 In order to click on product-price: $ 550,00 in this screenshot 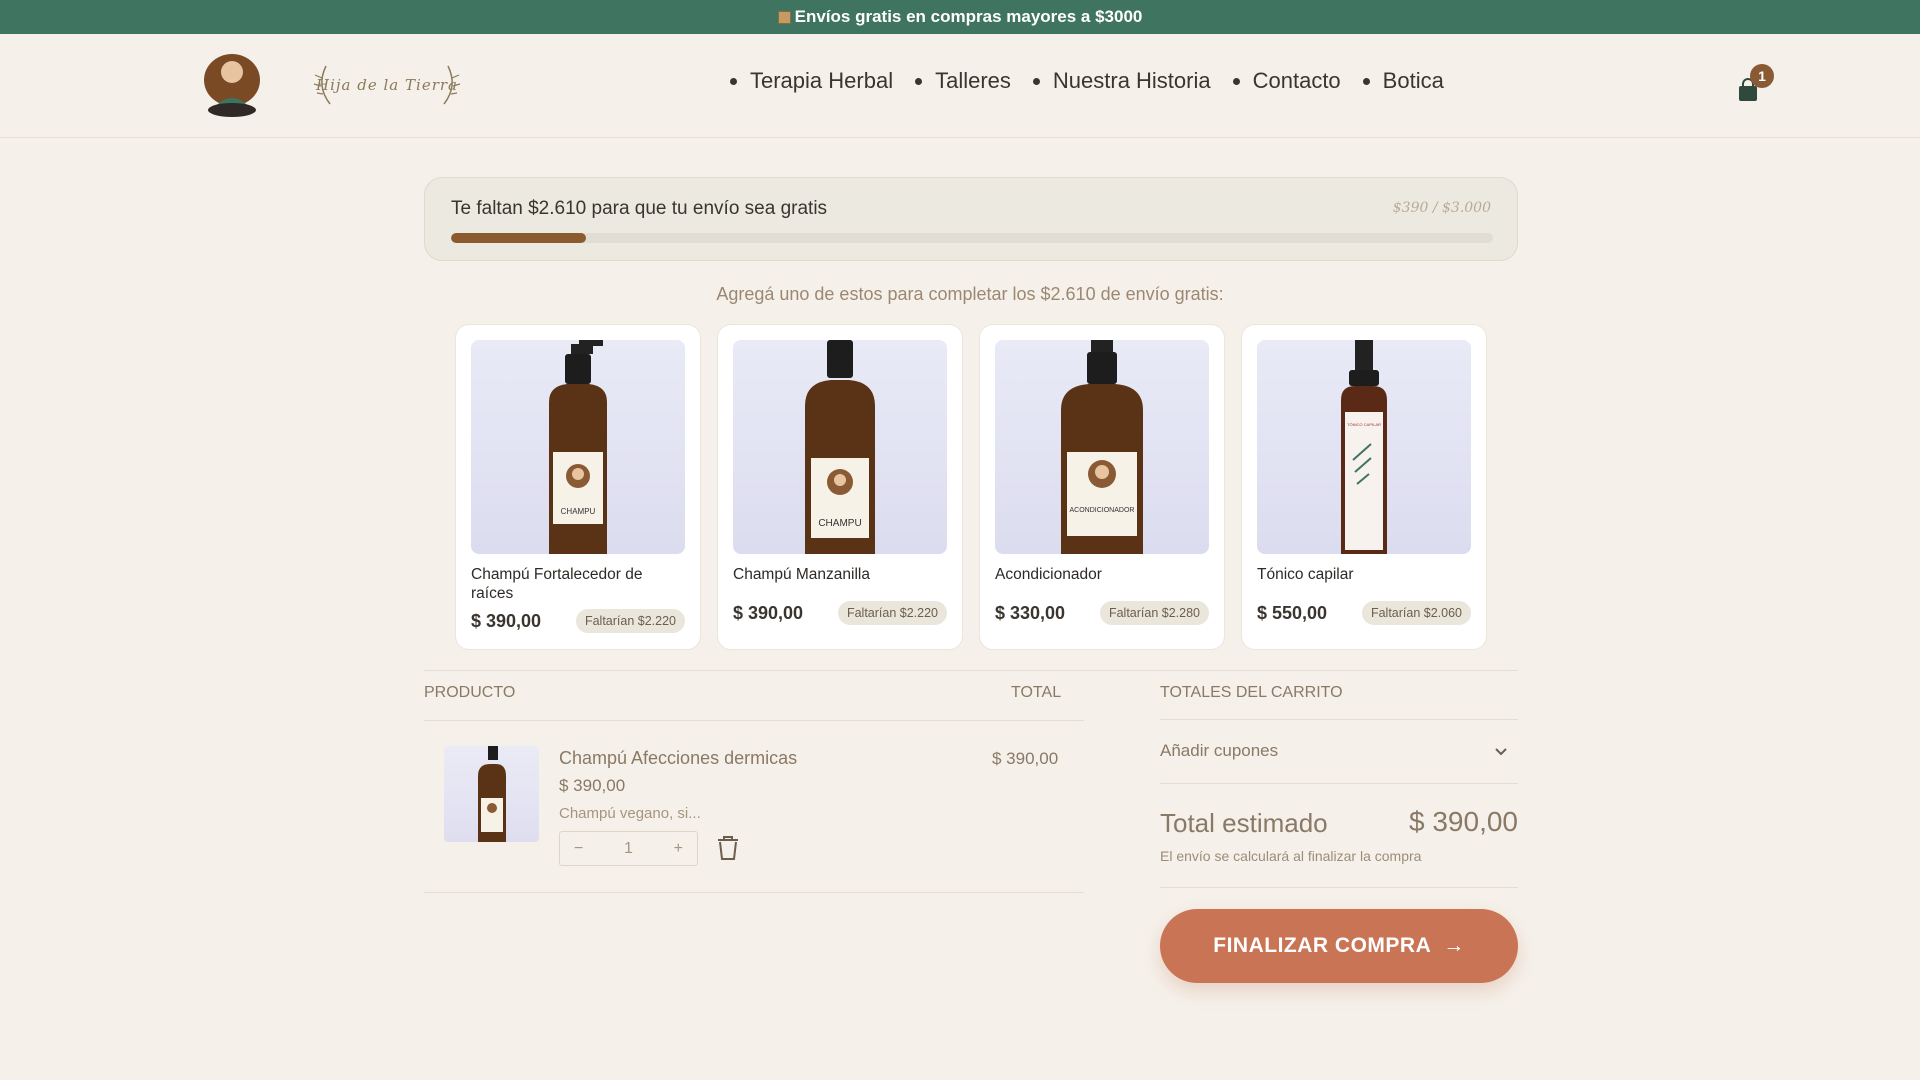, I will do `click(1292, 613)`.